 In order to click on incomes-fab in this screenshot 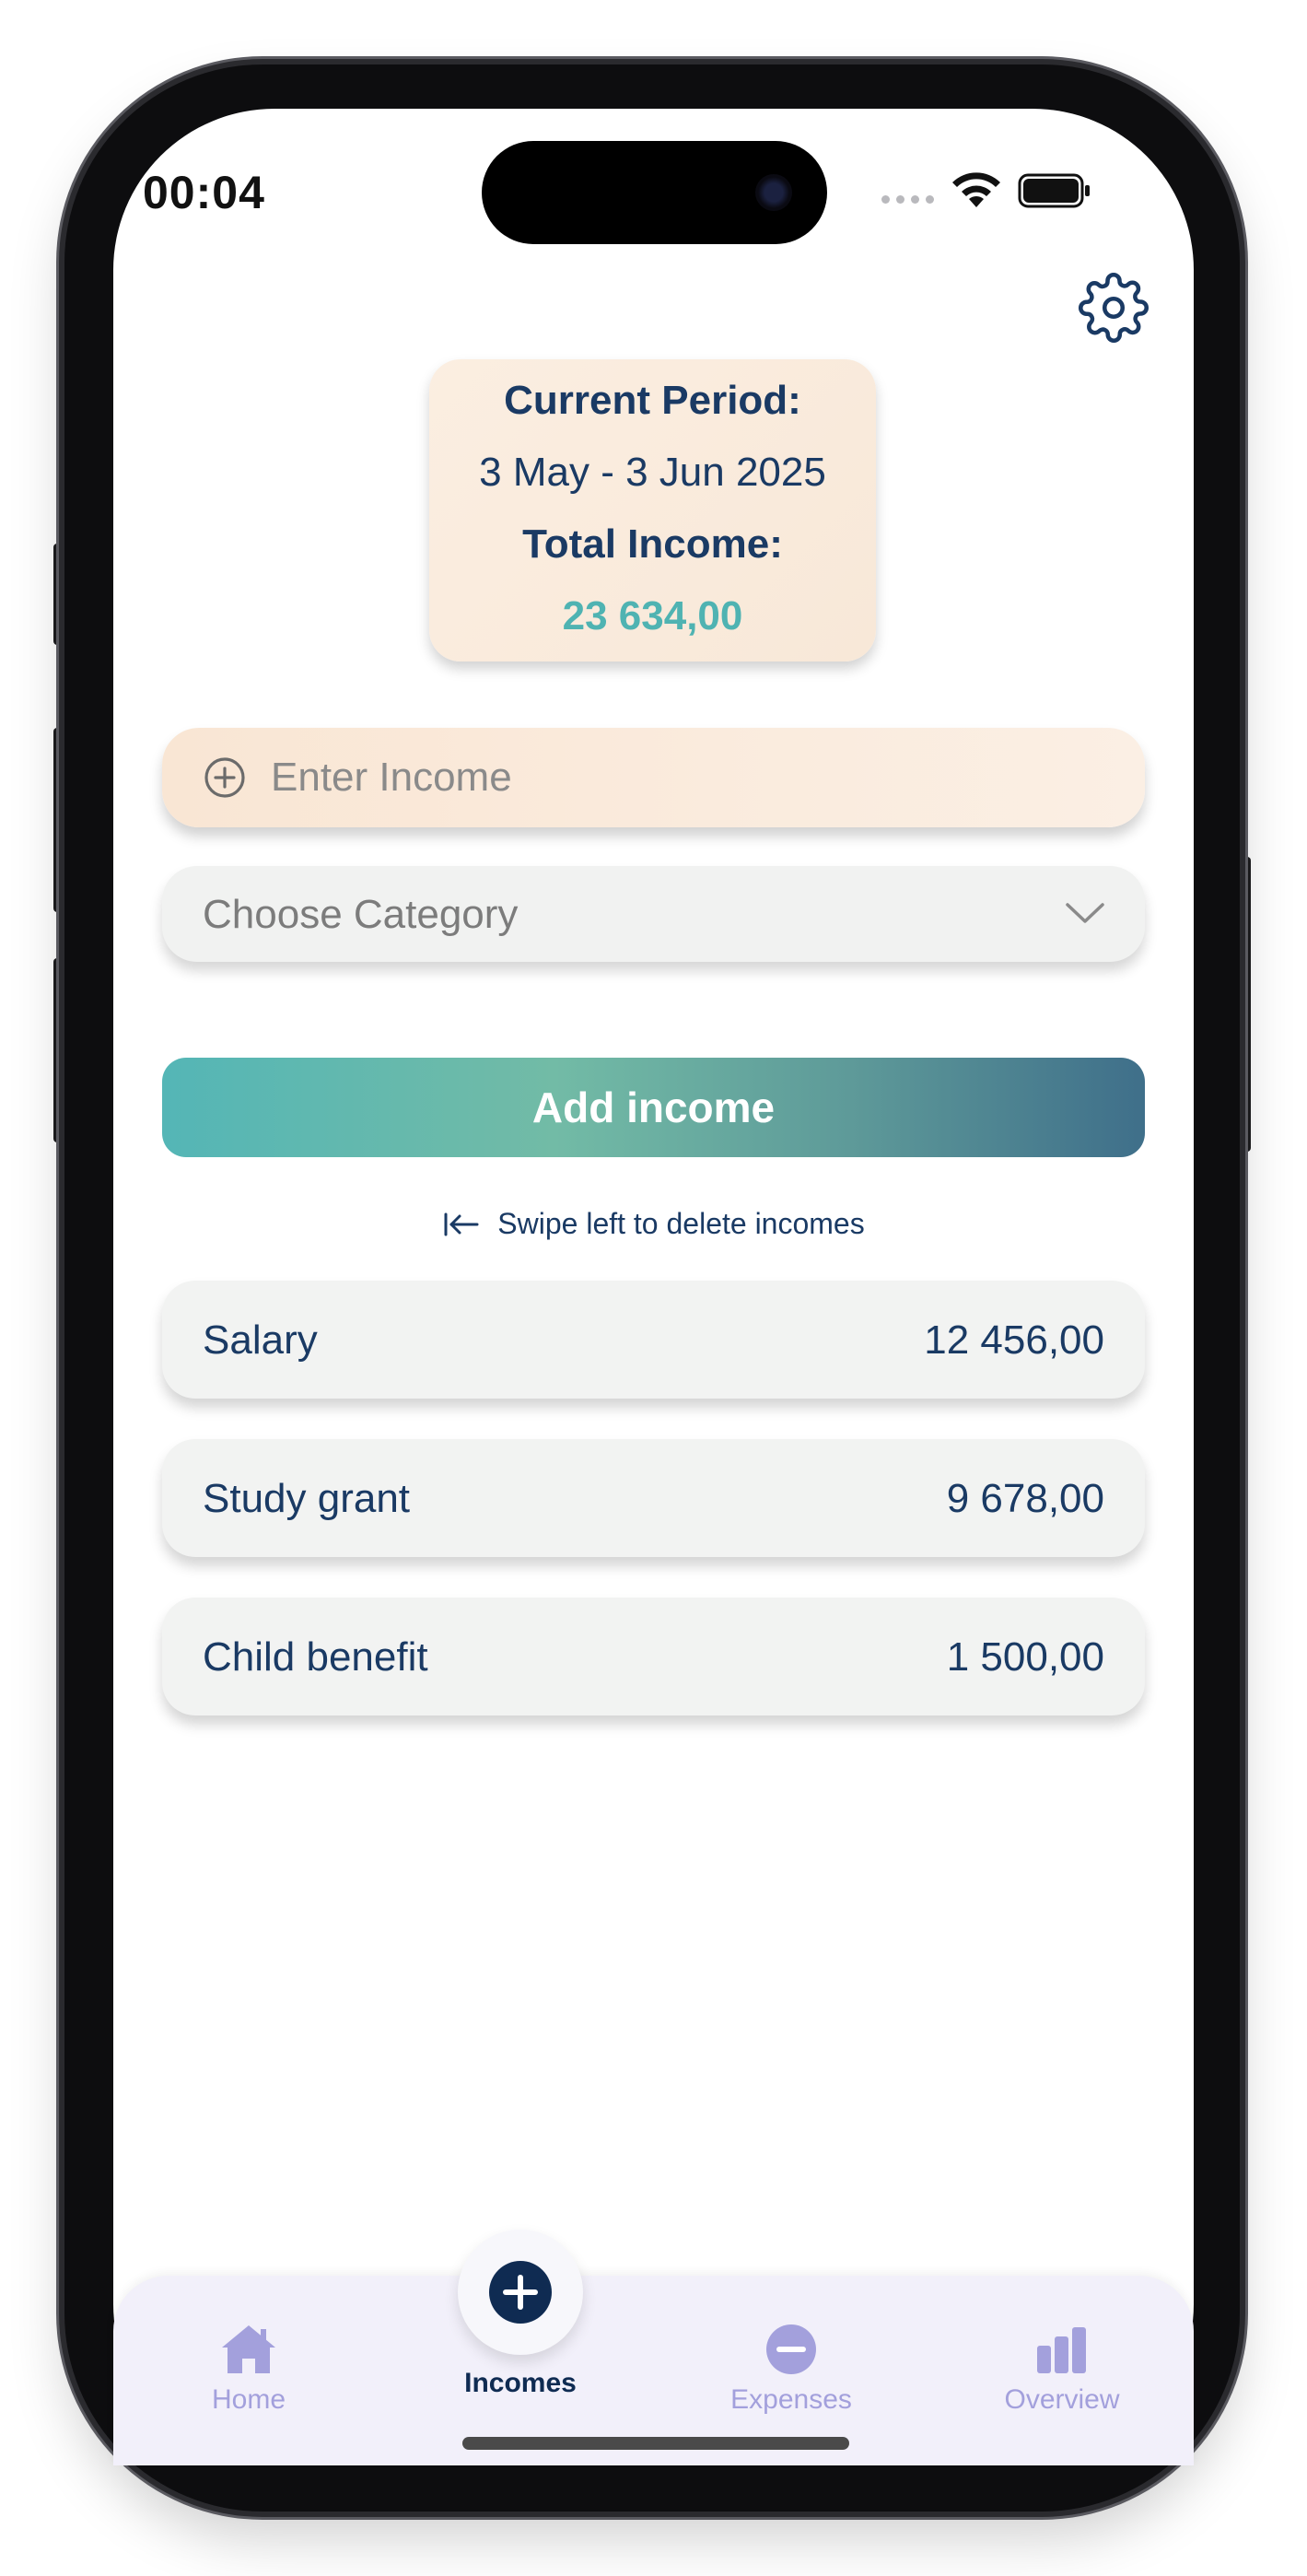, I will do `click(521, 2292)`.